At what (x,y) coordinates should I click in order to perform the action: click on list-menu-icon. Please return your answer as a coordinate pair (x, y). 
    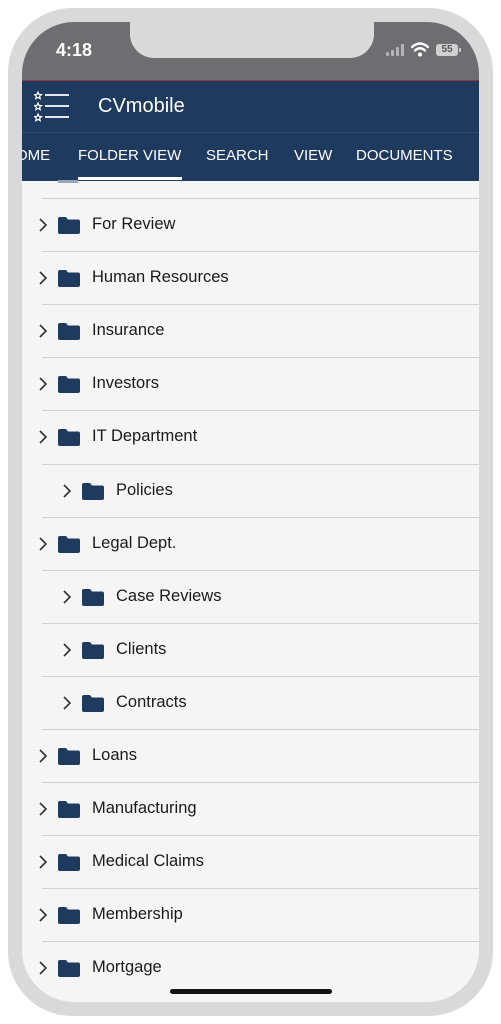
    Looking at the image, I should click on (52, 107).